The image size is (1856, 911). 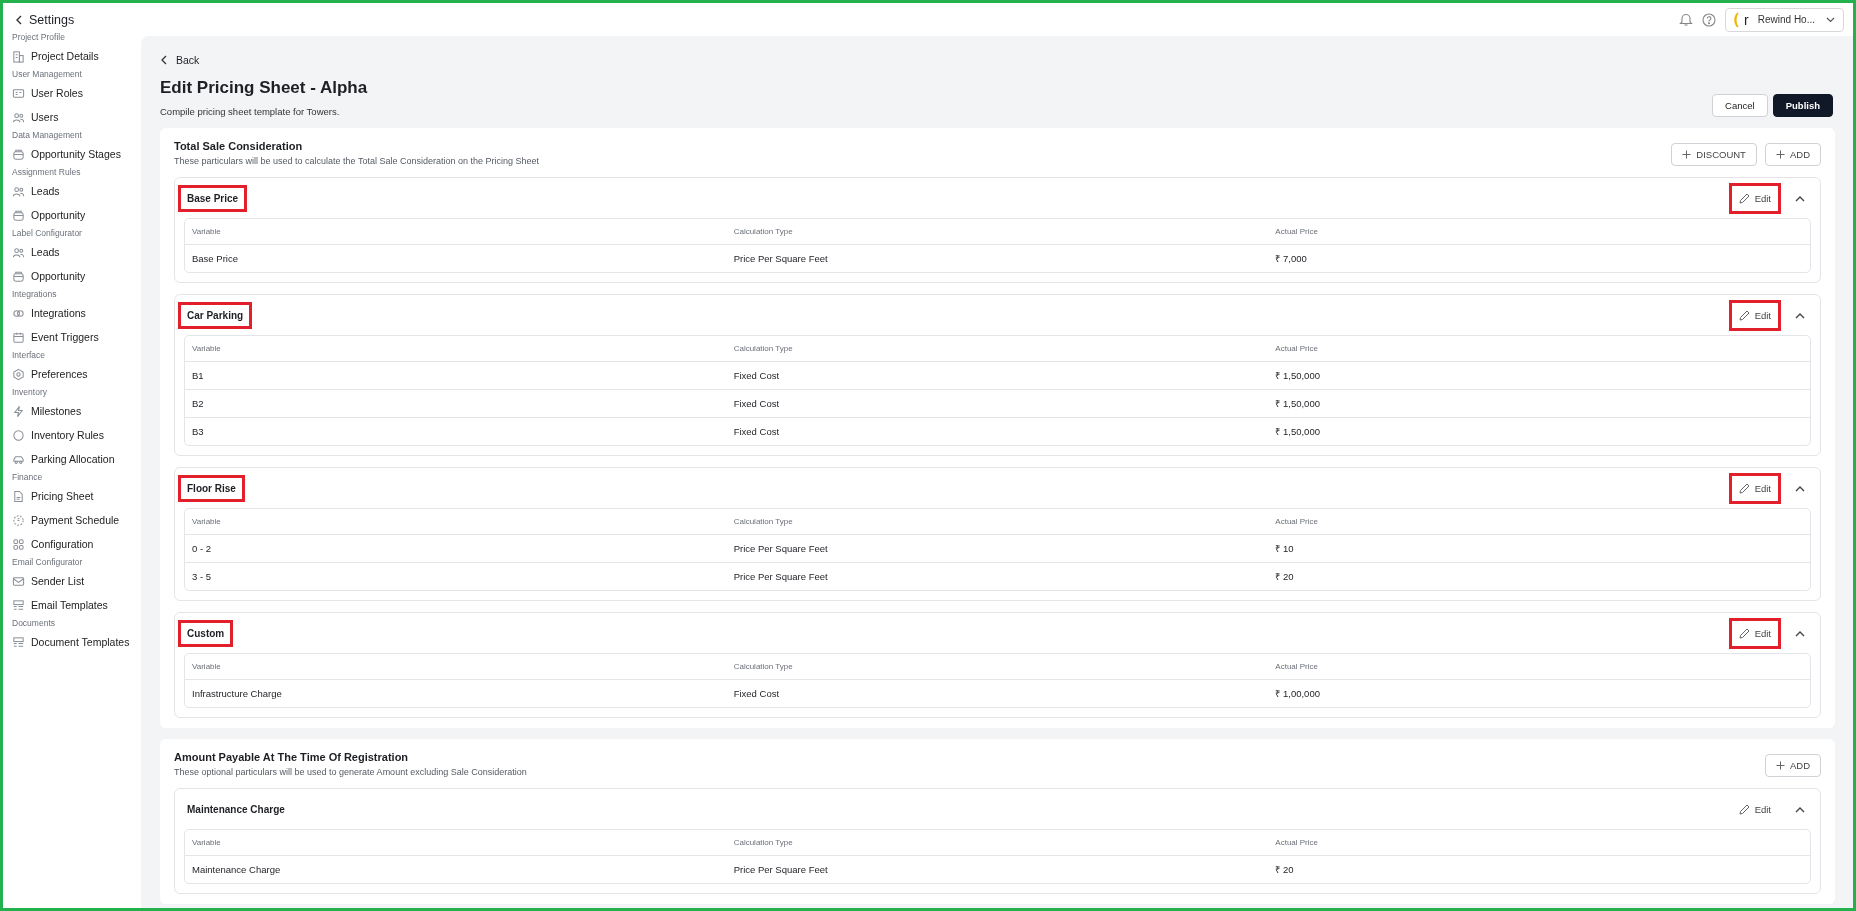 What do you see at coordinates (47, 93) in the screenshot?
I see `sidebar-item: User Roles` at bounding box center [47, 93].